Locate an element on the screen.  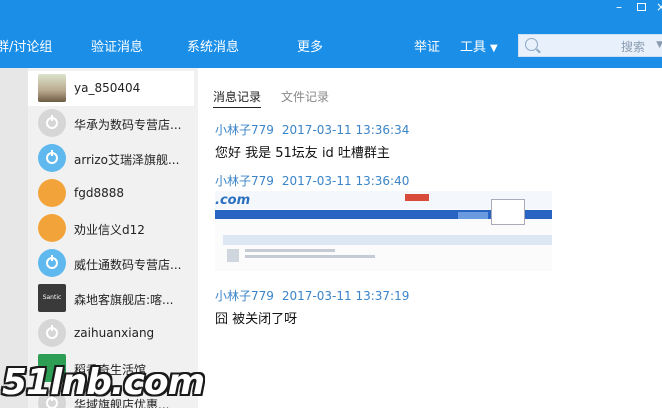
report-button: 举证 is located at coordinates (427, 45).